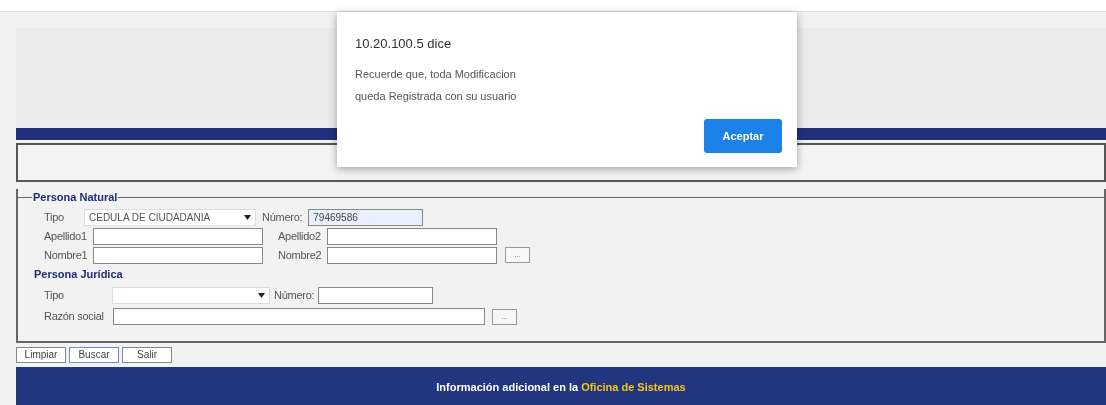 The image size is (1106, 405). What do you see at coordinates (147, 355) in the screenshot?
I see `form-button: Salir` at bounding box center [147, 355].